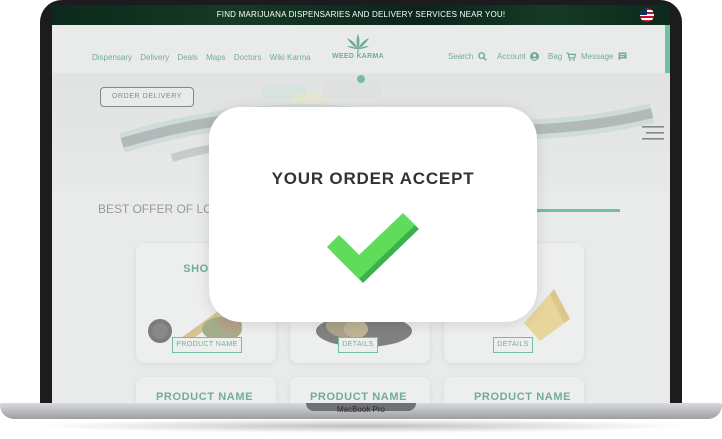 Image resolution: width=722 pixels, height=439 pixels. Describe the element at coordinates (373, 248) in the screenshot. I see `check-icon` at that location.